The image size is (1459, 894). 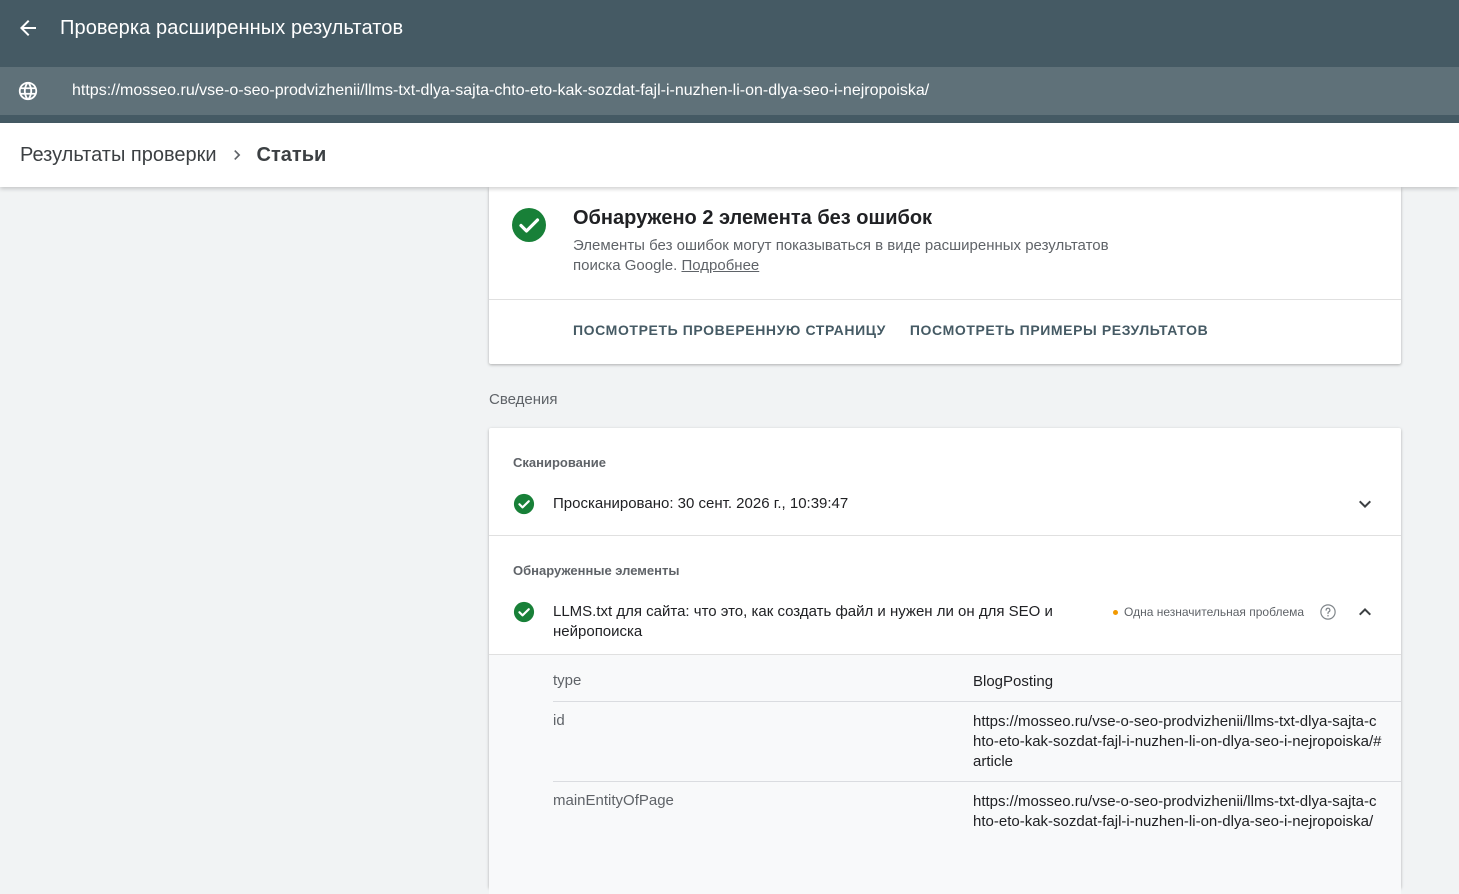 I want to click on issue-text: Одна незначительная проблема, so click(x=1214, y=612).